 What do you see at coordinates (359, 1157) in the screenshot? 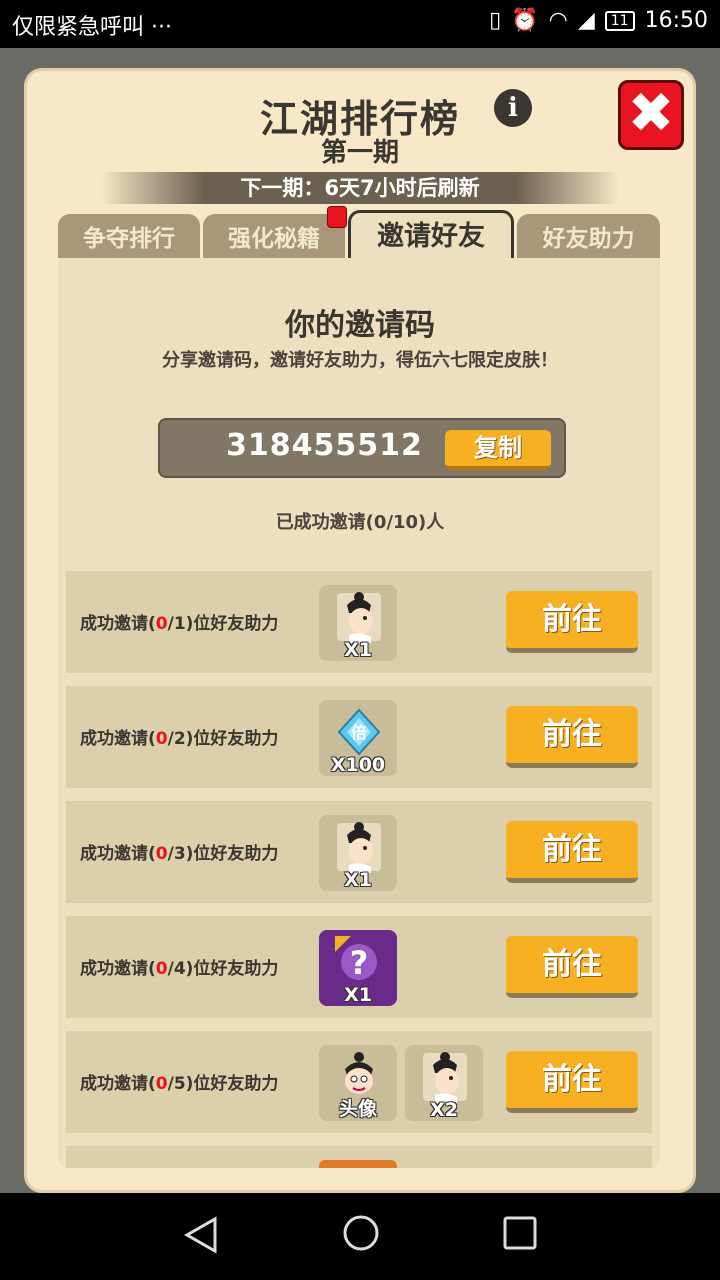
I see `reward-row-partial` at bounding box center [359, 1157].